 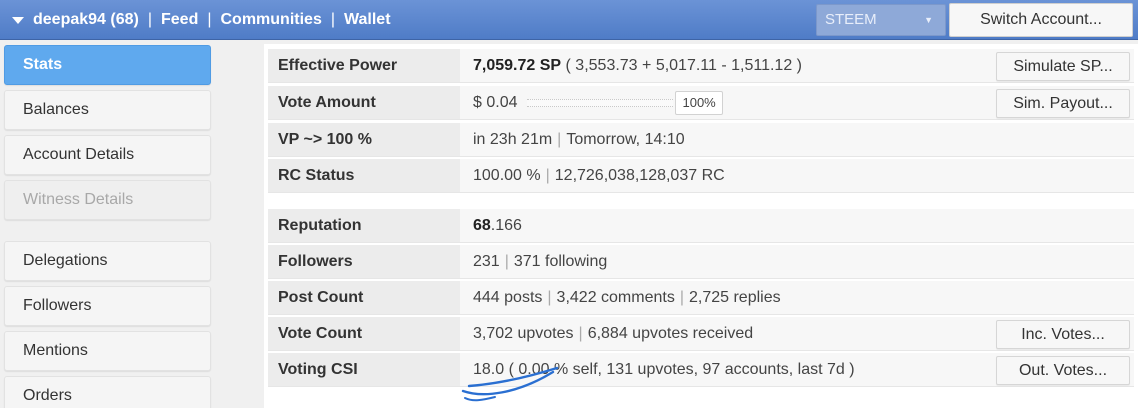 What do you see at coordinates (107, 351) in the screenshot?
I see `sidebar-item-mentions: Mentions` at bounding box center [107, 351].